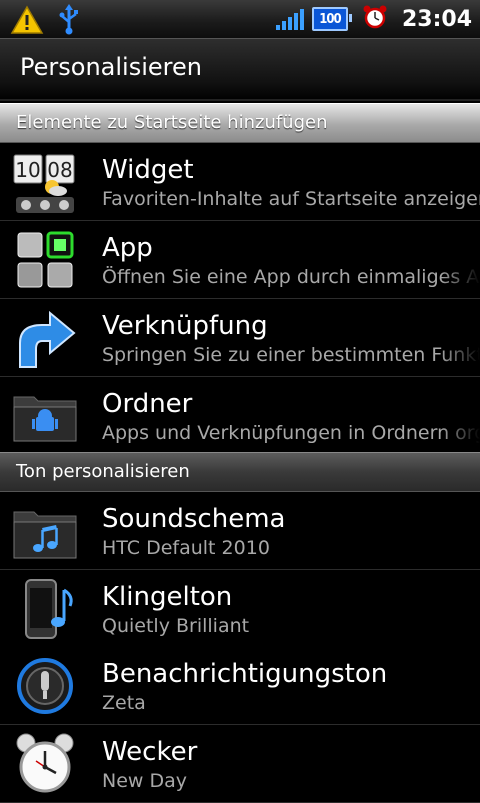 The image size is (480, 803). What do you see at coordinates (103, 471) in the screenshot?
I see `section-header-label: Ton personalisieren` at bounding box center [103, 471].